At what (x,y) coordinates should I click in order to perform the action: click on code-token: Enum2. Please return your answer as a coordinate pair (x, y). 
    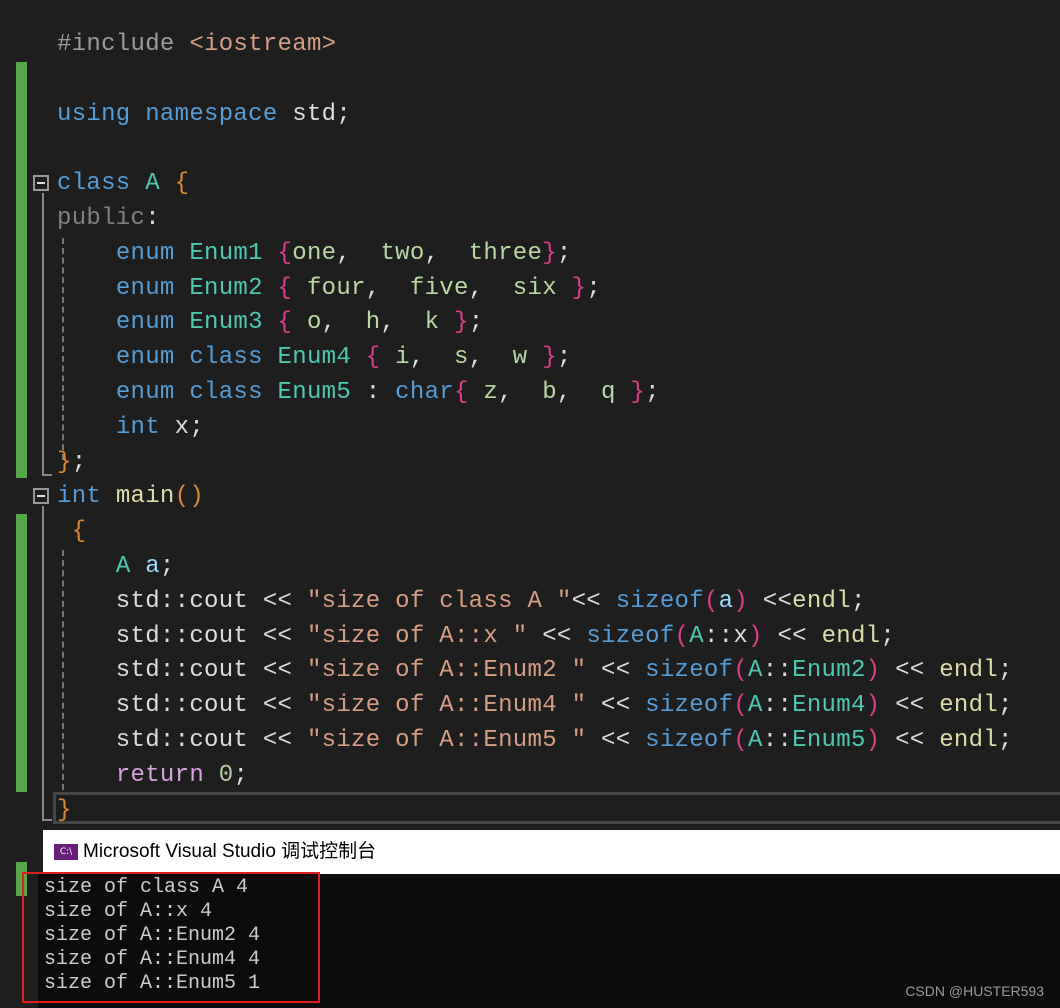
    Looking at the image, I should click on (829, 671).